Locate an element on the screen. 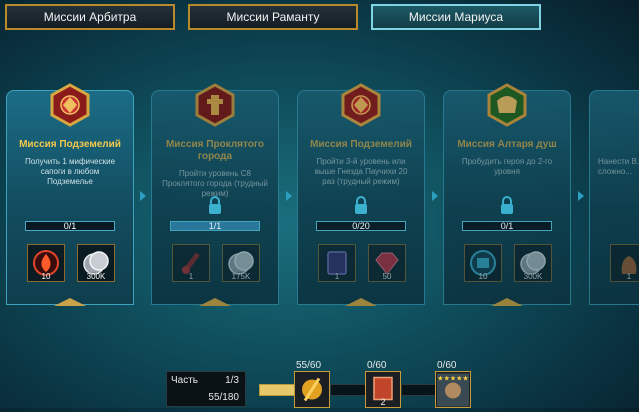 This screenshot has width=639, height=412. golden-artifact-icon is located at coordinates (312, 389).